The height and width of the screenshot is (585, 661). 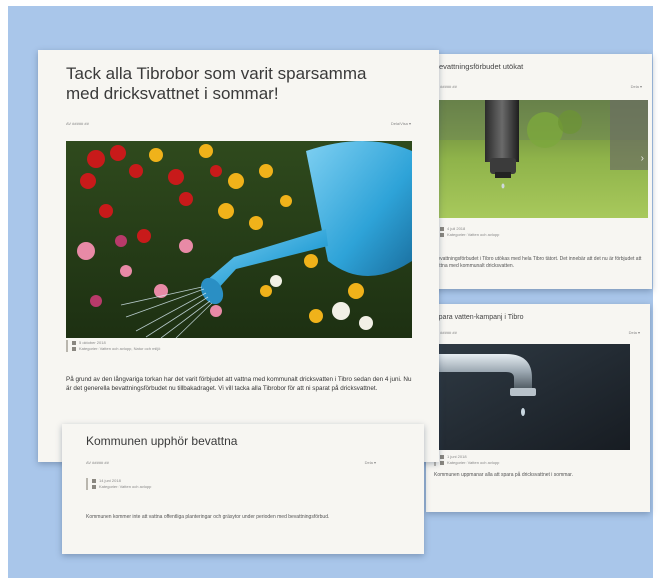 What do you see at coordinates (92, 342) in the screenshot?
I see `article-date: 5 oktober 2018` at bounding box center [92, 342].